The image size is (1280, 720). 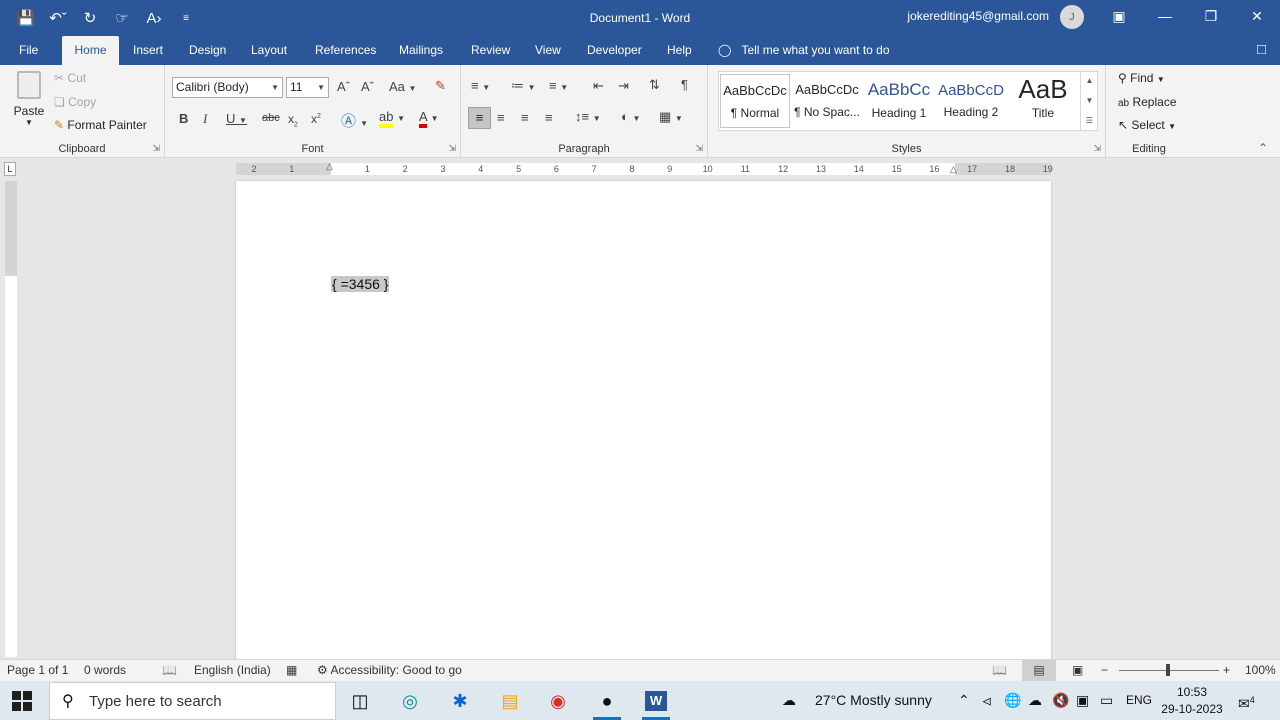 I want to click on account-email: jokerediting45@gmail.com, so click(x=978, y=16).